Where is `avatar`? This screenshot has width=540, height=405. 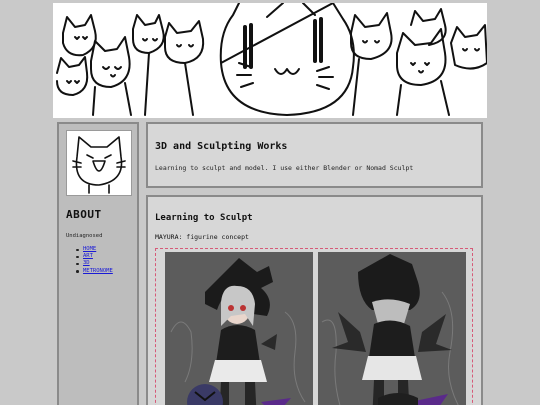 avatar is located at coordinates (99, 163).